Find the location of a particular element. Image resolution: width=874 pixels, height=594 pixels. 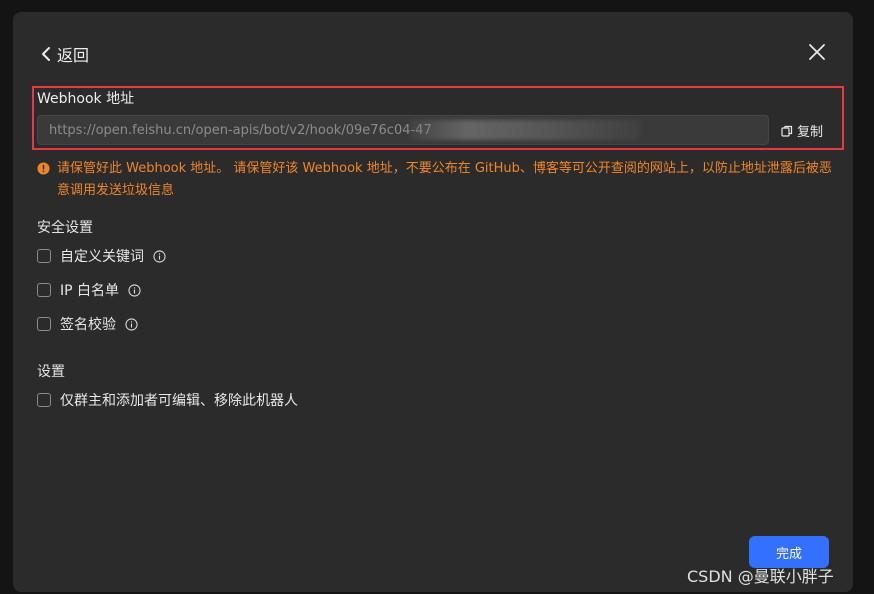

signature-verification-label: 签名校验 is located at coordinates (88, 325).